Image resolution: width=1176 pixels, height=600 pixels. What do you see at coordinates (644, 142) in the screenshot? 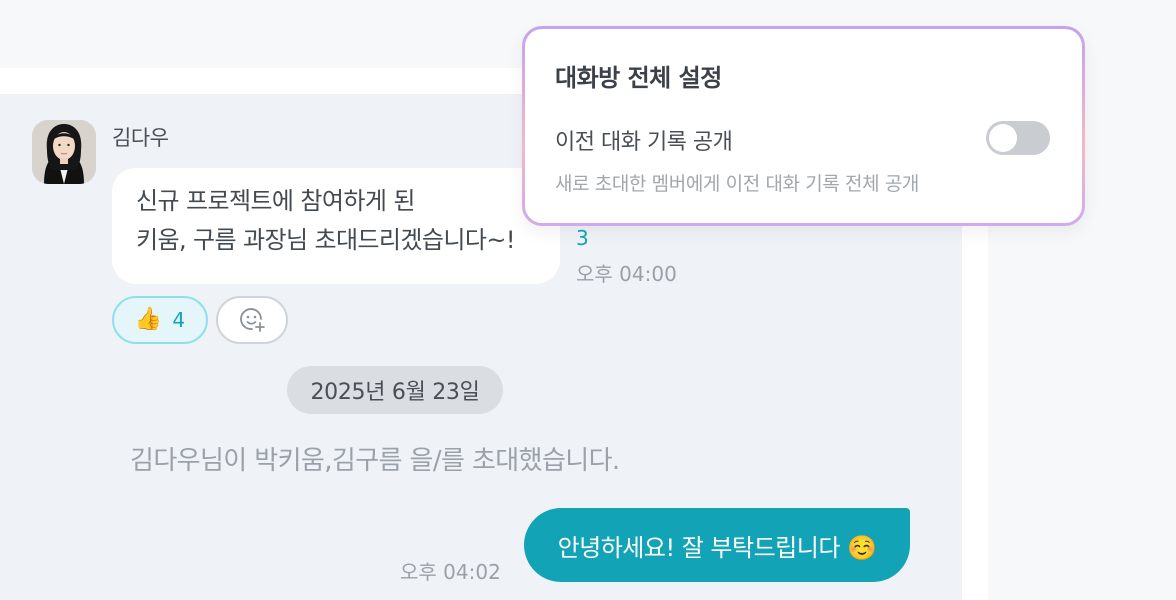
I see `setting-label: 이전 대화 기록 공개` at bounding box center [644, 142].